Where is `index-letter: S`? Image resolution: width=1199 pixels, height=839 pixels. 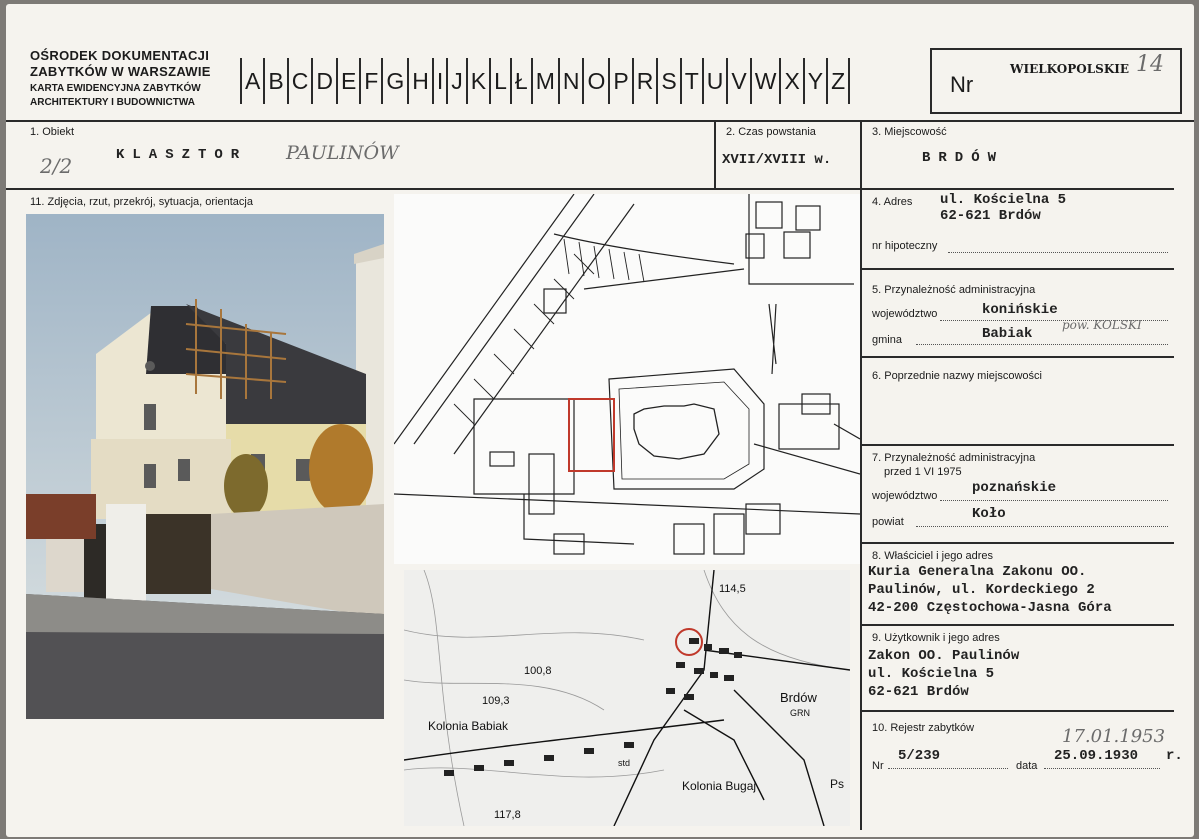 index-letter: S is located at coordinates (669, 80).